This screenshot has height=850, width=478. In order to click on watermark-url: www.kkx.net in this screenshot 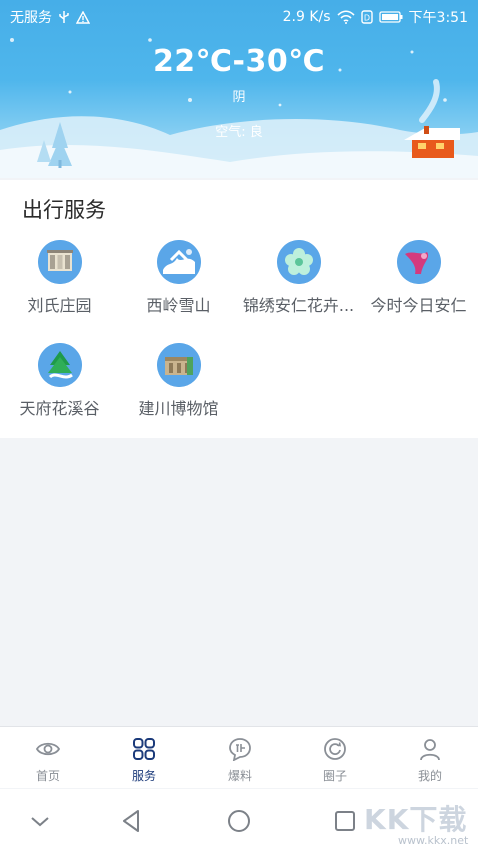, I will do `click(433, 840)`.